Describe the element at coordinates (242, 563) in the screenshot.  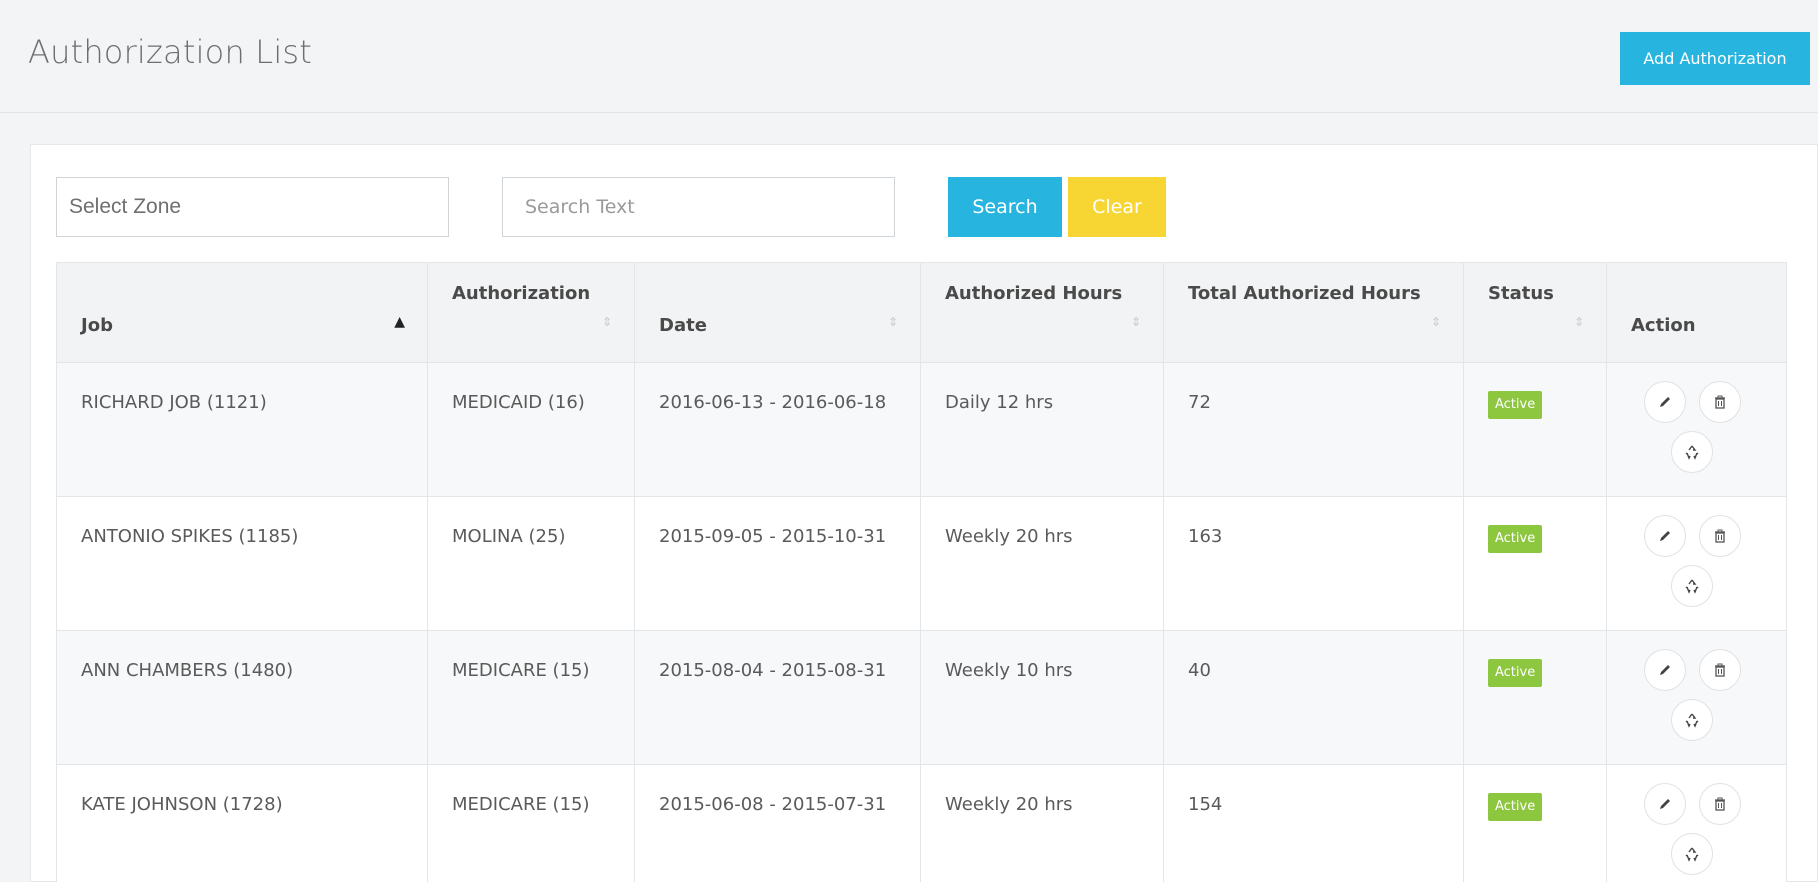
I see `cell-job: ANTONIO SPIKES (1185)` at that location.